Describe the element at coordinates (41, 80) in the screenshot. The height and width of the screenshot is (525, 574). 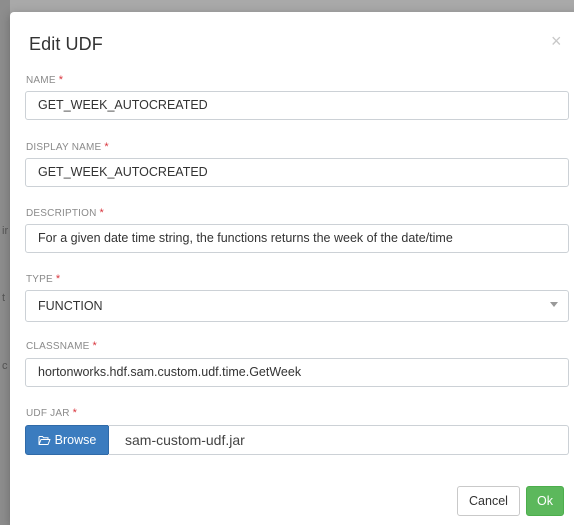
I see `name-label-text: NAME` at that location.